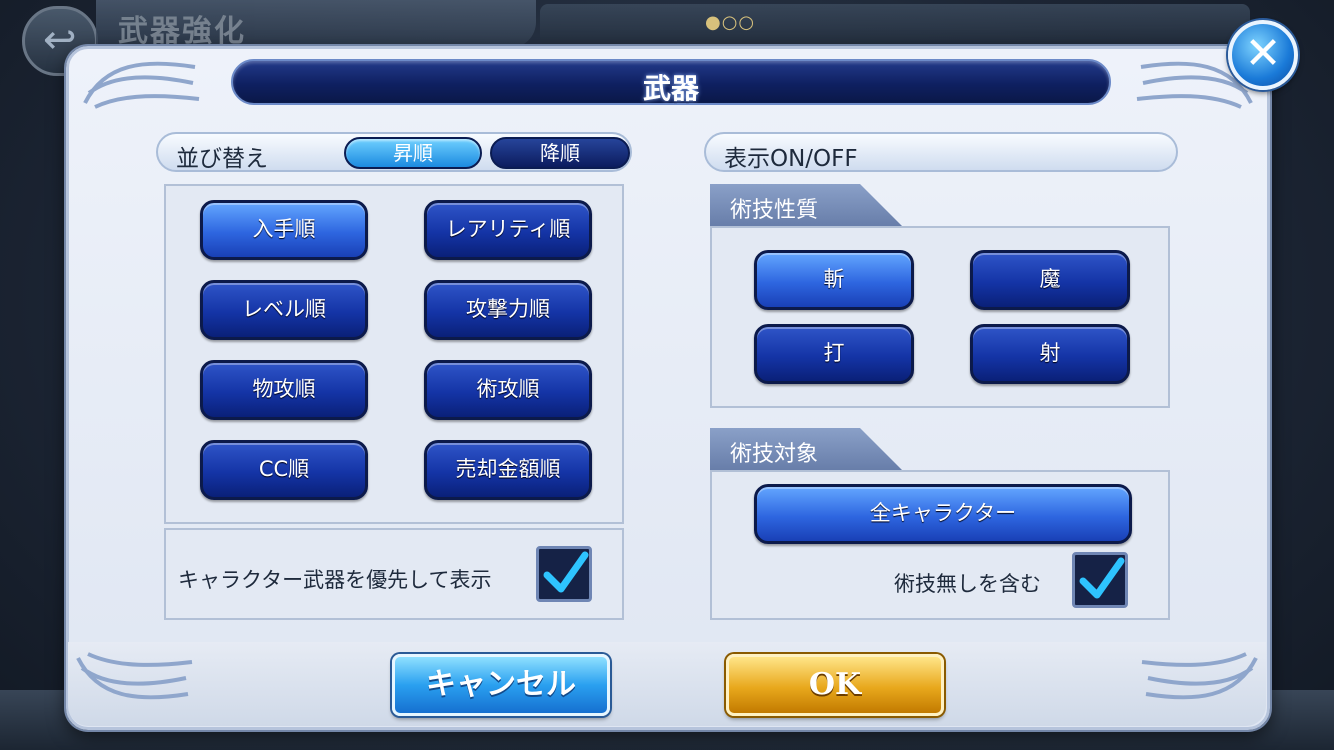 Image resolution: width=1334 pixels, height=750 pixels. What do you see at coordinates (941, 152) in the screenshot?
I see `display-header: 表示ON/OFF` at bounding box center [941, 152].